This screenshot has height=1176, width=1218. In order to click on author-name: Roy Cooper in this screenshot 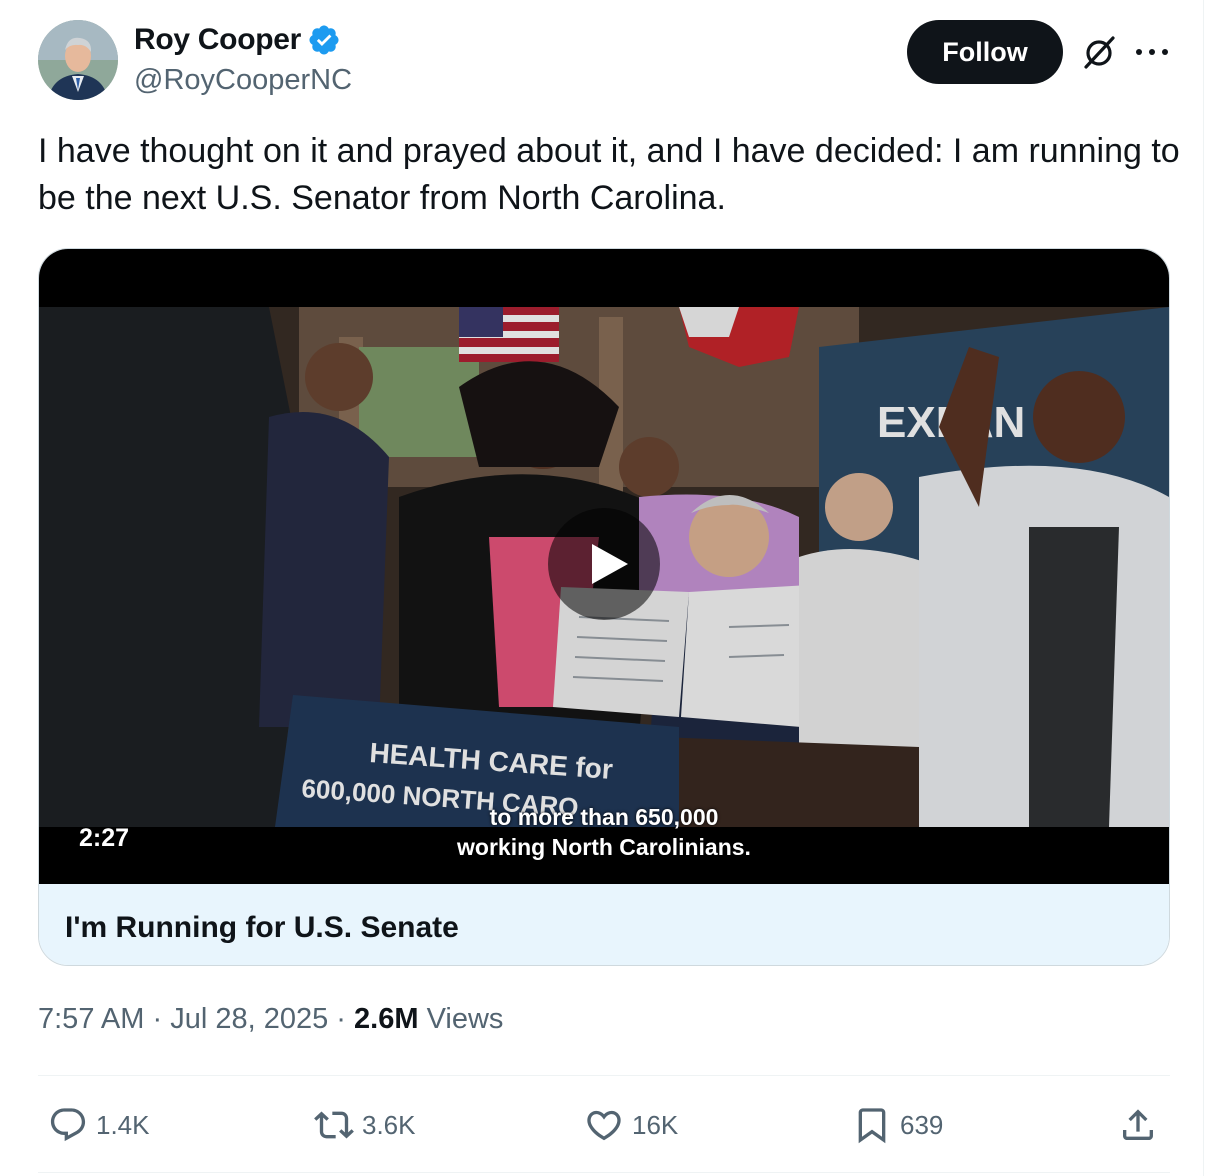, I will do `click(217, 40)`.